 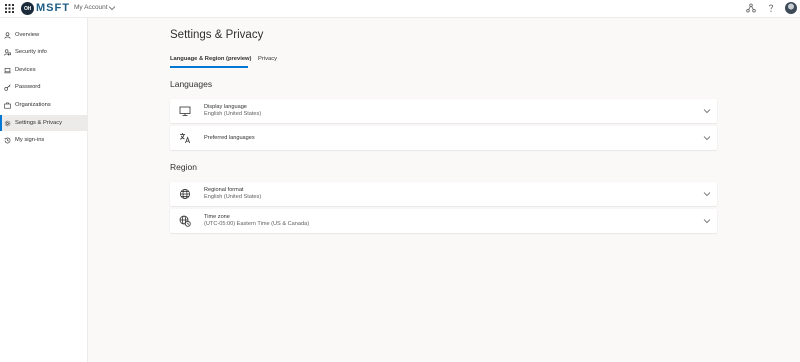 I want to click on card-title: Preferred languages, so click(x=229, y=138).